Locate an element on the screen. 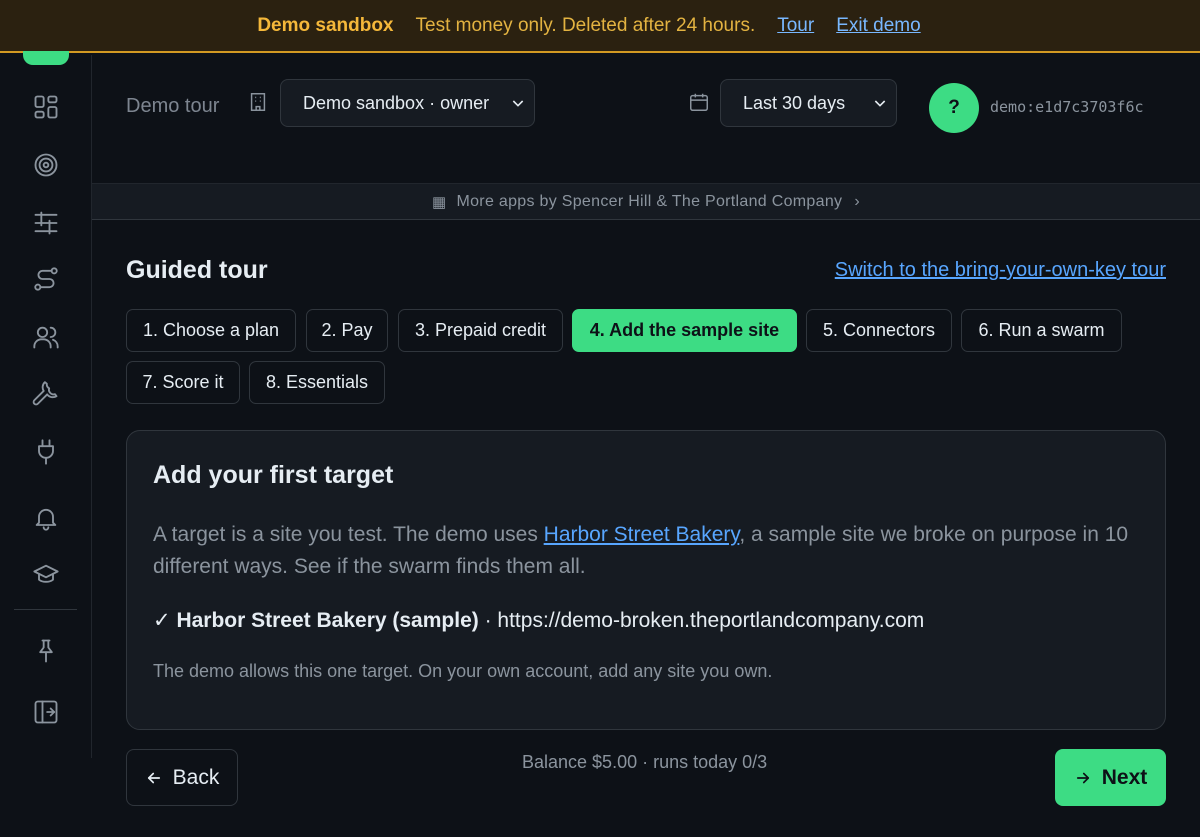 This screenshot has width=1200, height=837. check-icon: ✓ is located at coordinates (162, 620).